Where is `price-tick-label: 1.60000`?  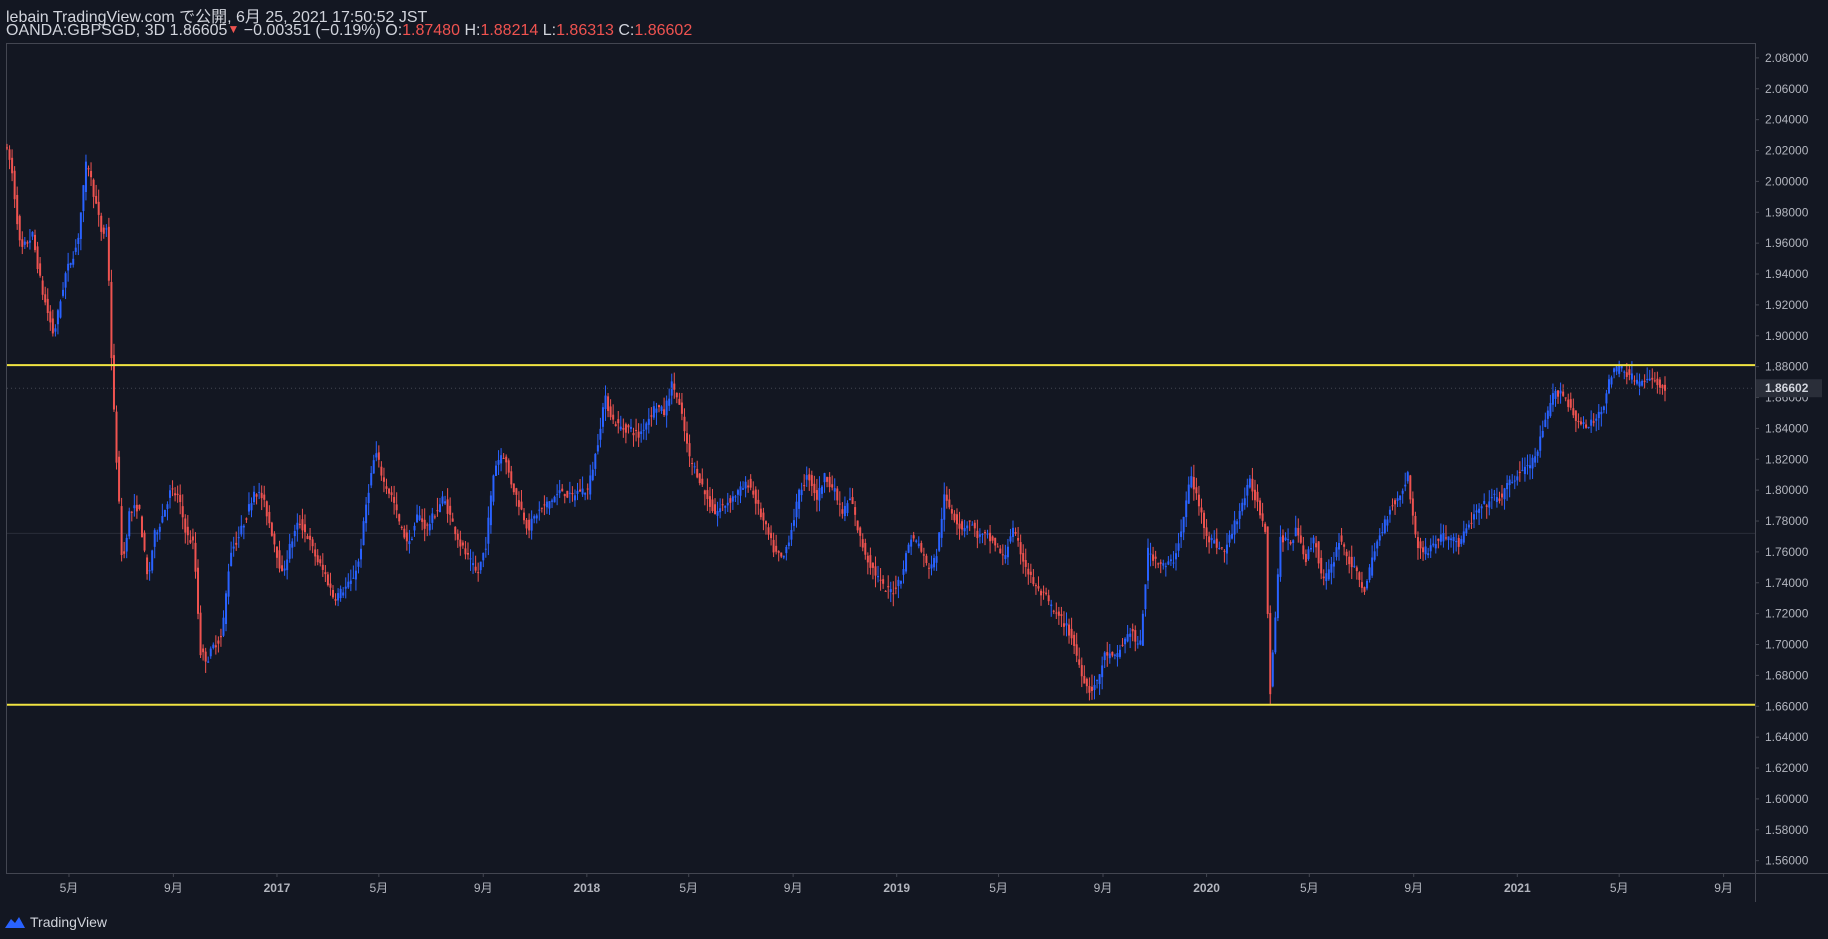 price-tick-label: 1.60000 is located at coordinates (1787, 799).